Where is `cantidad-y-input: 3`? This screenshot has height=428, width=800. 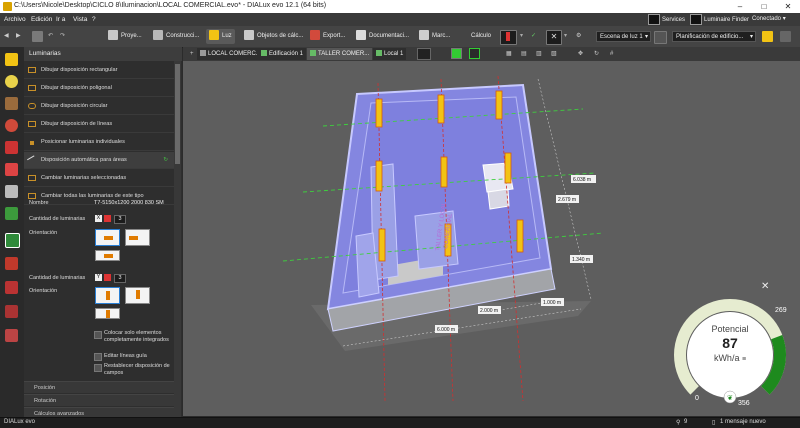
cantidad-y-input: 3 is located at coordinates (120, 278).